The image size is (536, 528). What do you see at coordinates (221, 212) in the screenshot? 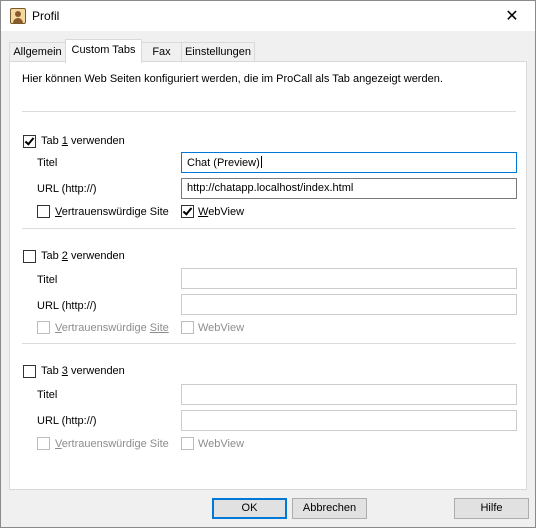
I see `tab1-webview-label: WebView` at bounding box center [221, 212].